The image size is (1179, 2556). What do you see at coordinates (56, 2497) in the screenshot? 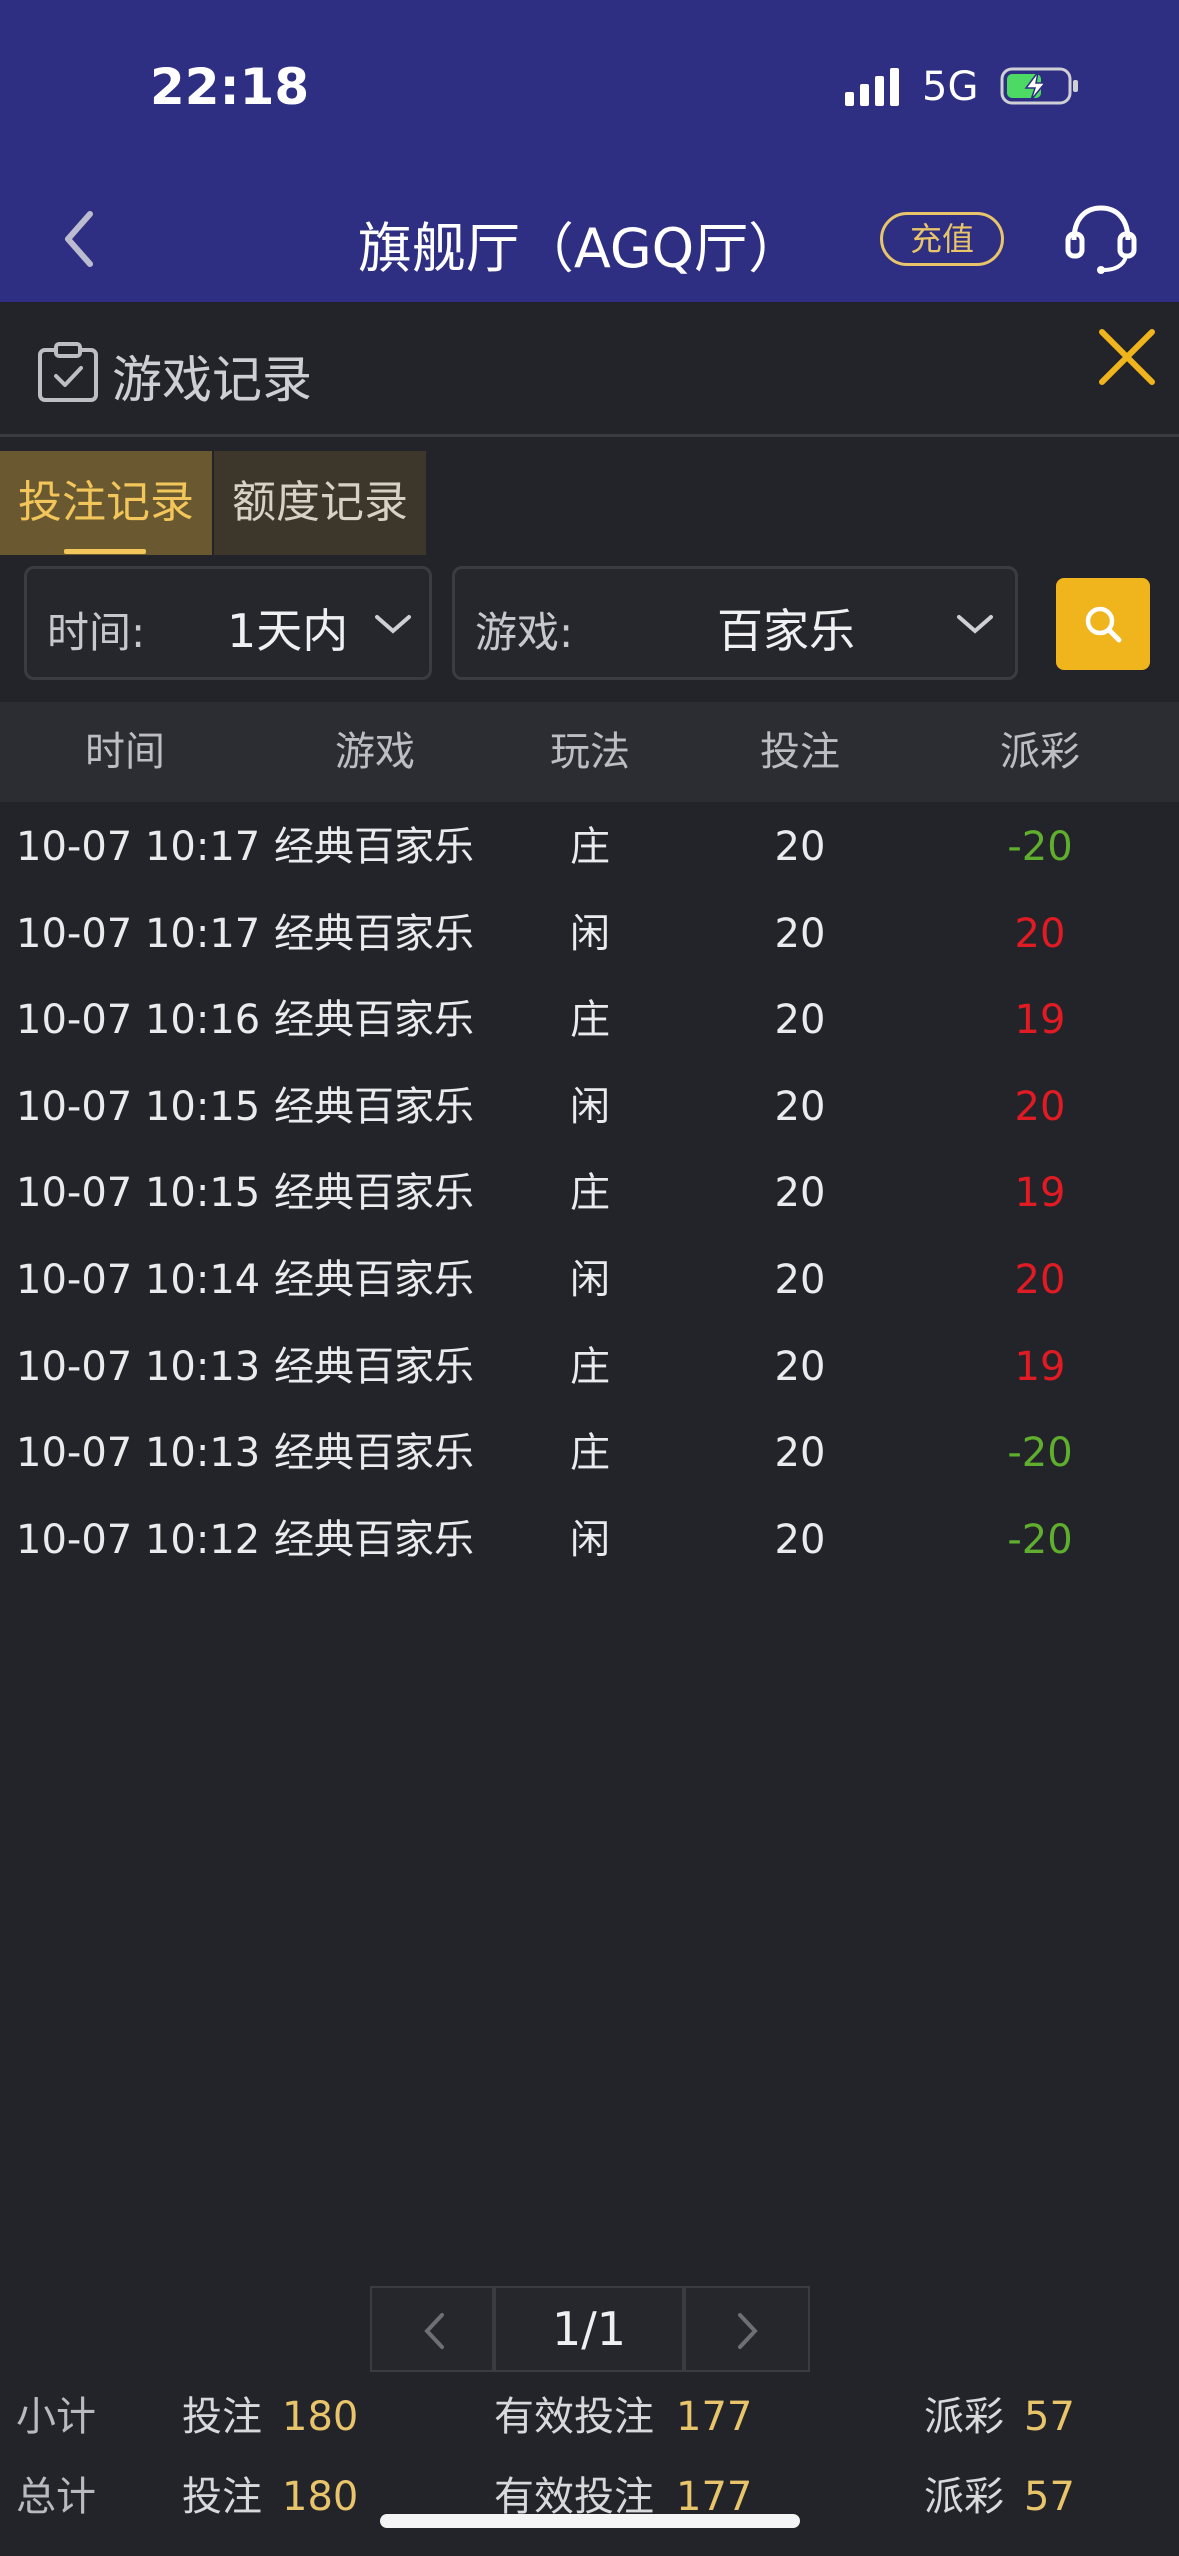
I see `total-label: 总计` at bounding box center [56, 2497].